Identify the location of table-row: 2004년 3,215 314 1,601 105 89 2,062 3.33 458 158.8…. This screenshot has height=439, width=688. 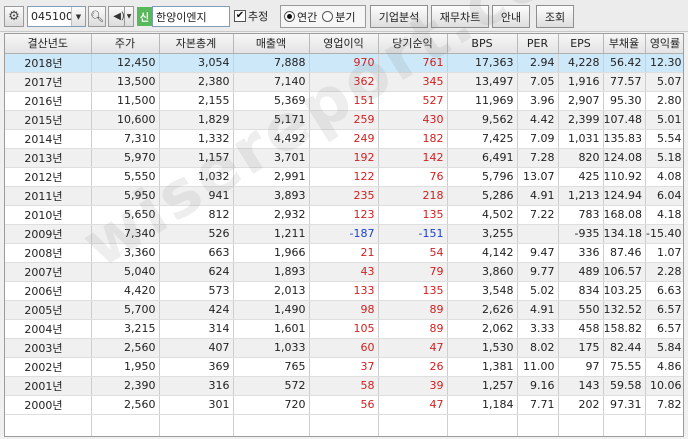
(344, 329).